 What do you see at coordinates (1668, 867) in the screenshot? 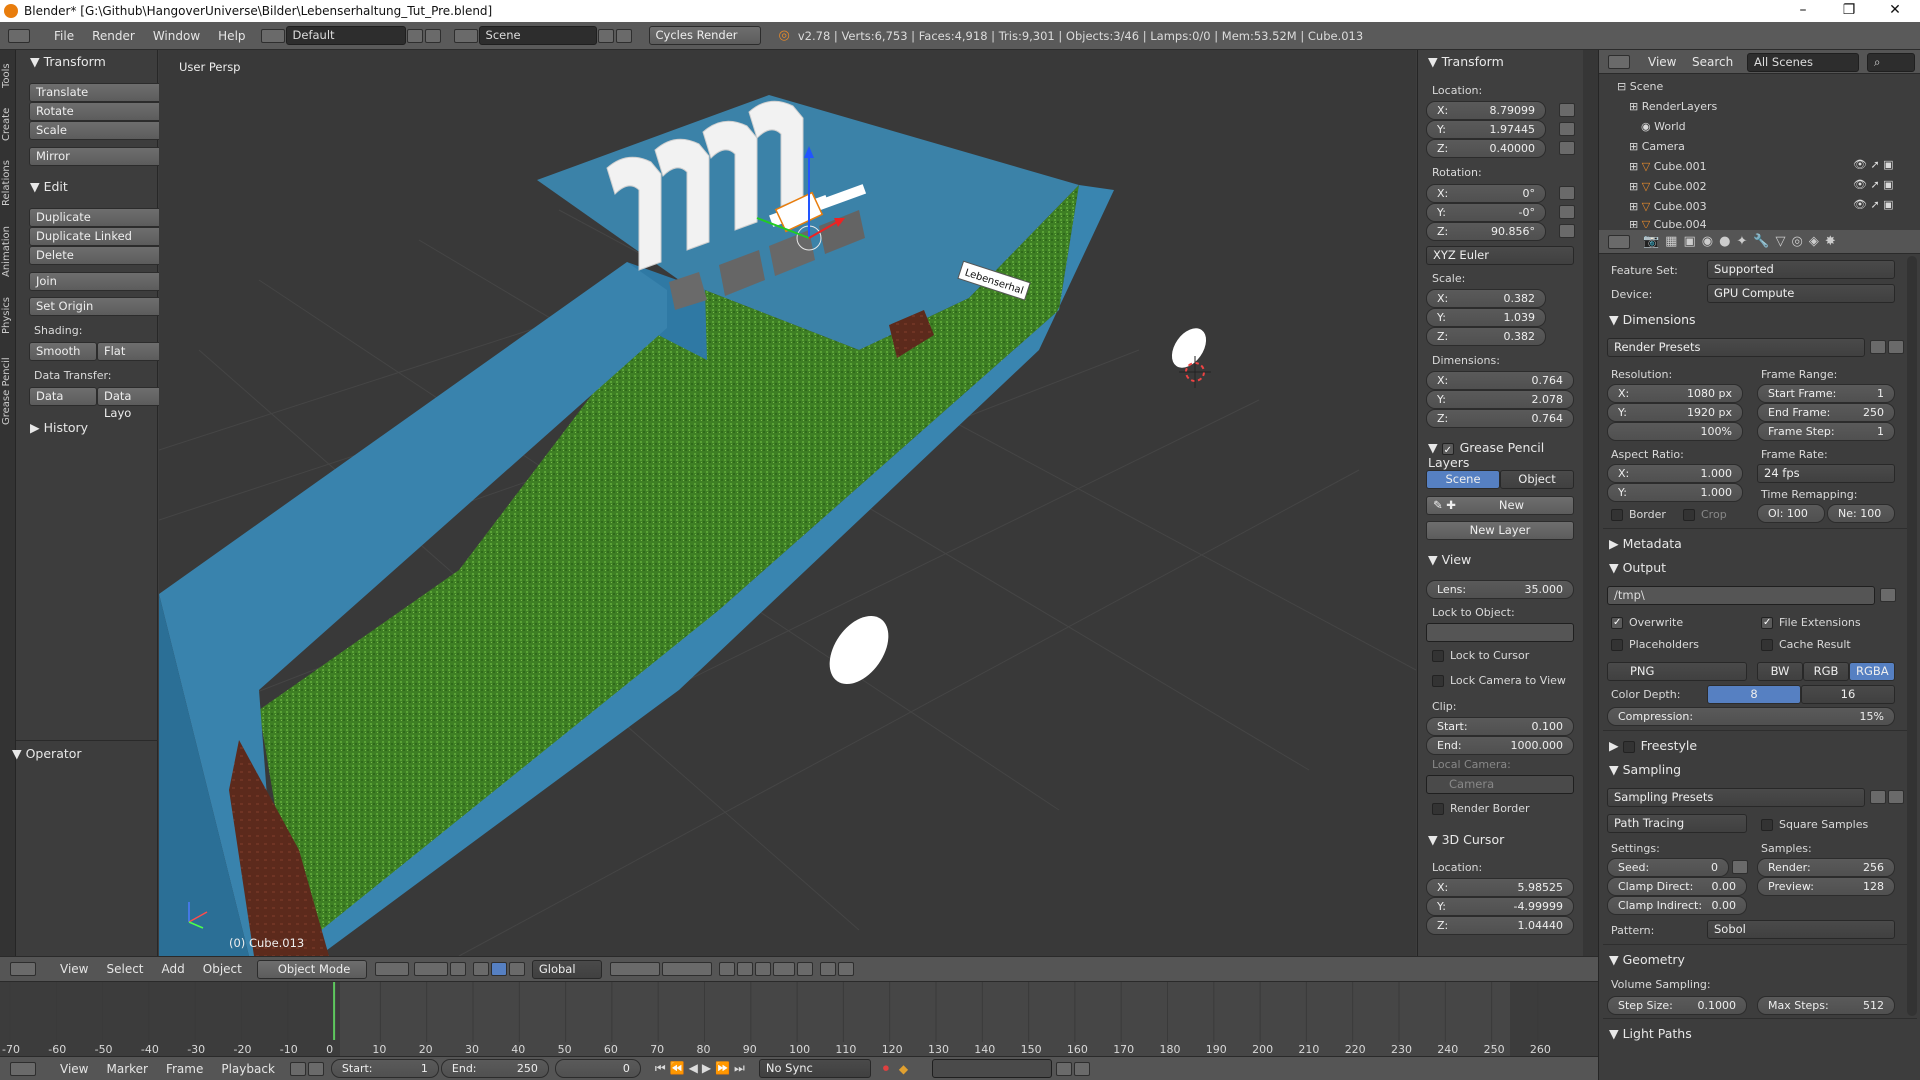
I see `seed-field: Seed: 0` at bounding box center [1668, 867].